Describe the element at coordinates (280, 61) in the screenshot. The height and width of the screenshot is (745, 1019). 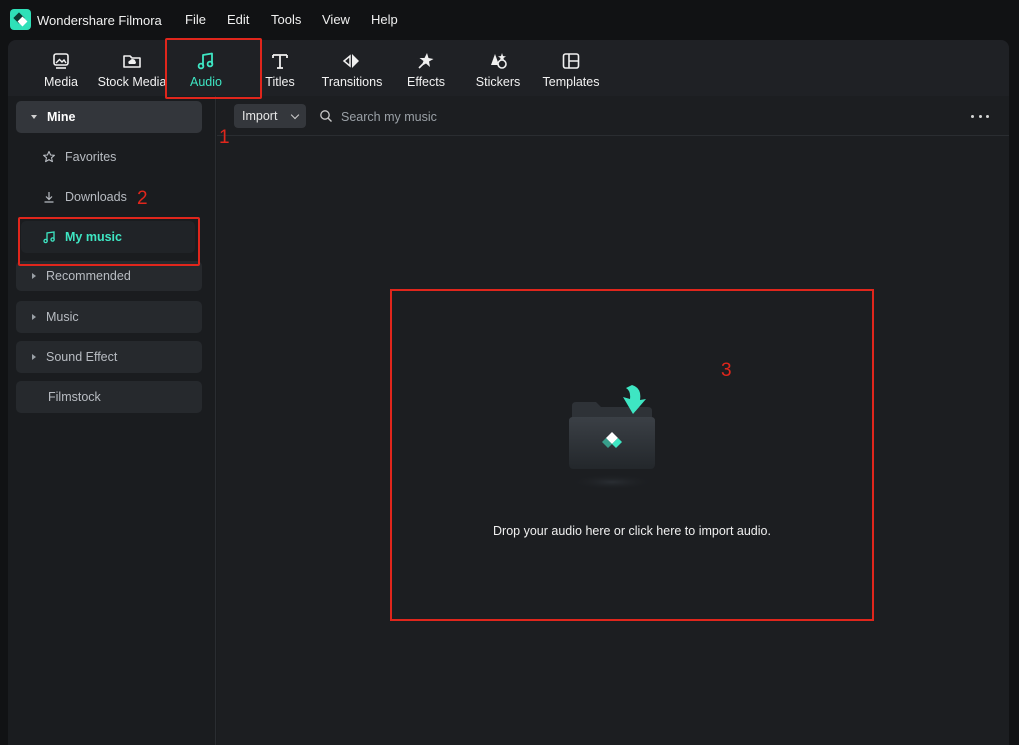
I see `titles-icon` at that location.